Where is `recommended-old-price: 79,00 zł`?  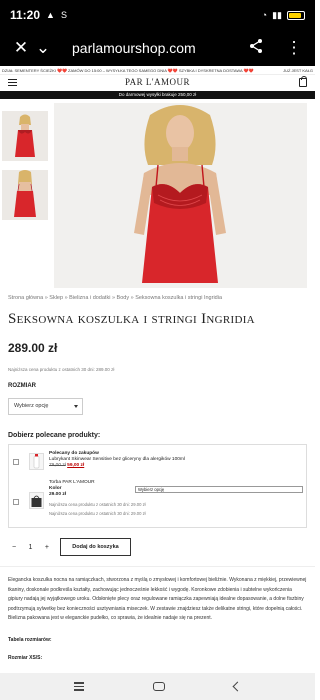
recommended-old-price: 79,00 zł is located at coordinates (57, 466).